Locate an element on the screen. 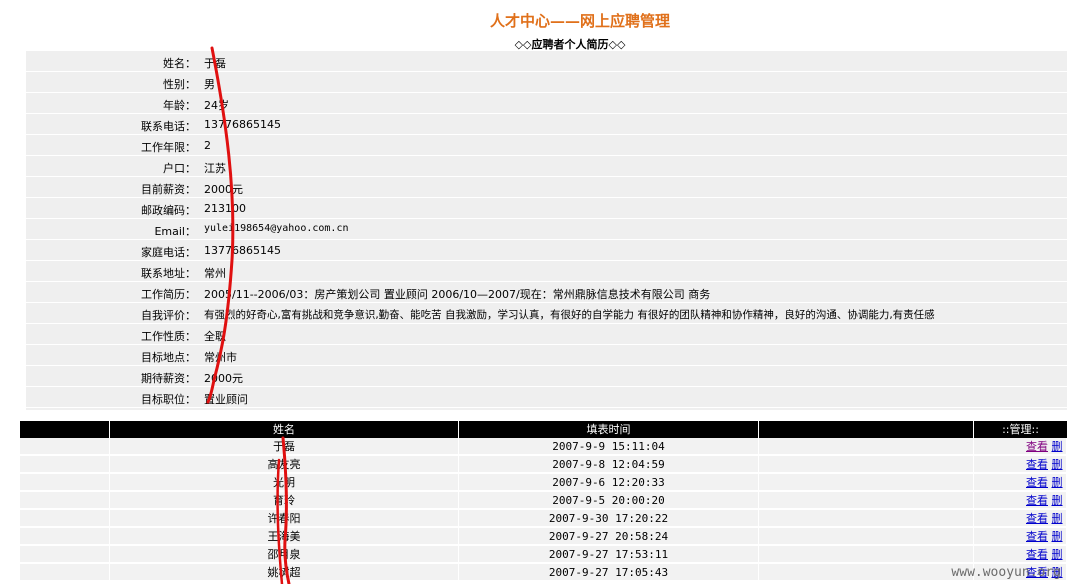  table-row: 育玲 2007-9-5 20:00:20 查看 删 is located at coordinates (543, 500).